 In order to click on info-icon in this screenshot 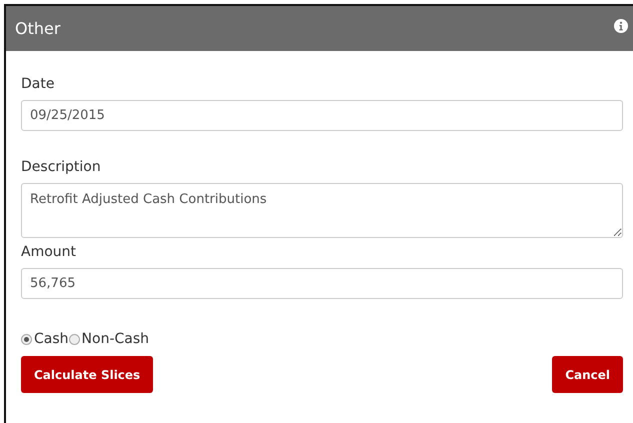, I will do `click(621, 26)`.